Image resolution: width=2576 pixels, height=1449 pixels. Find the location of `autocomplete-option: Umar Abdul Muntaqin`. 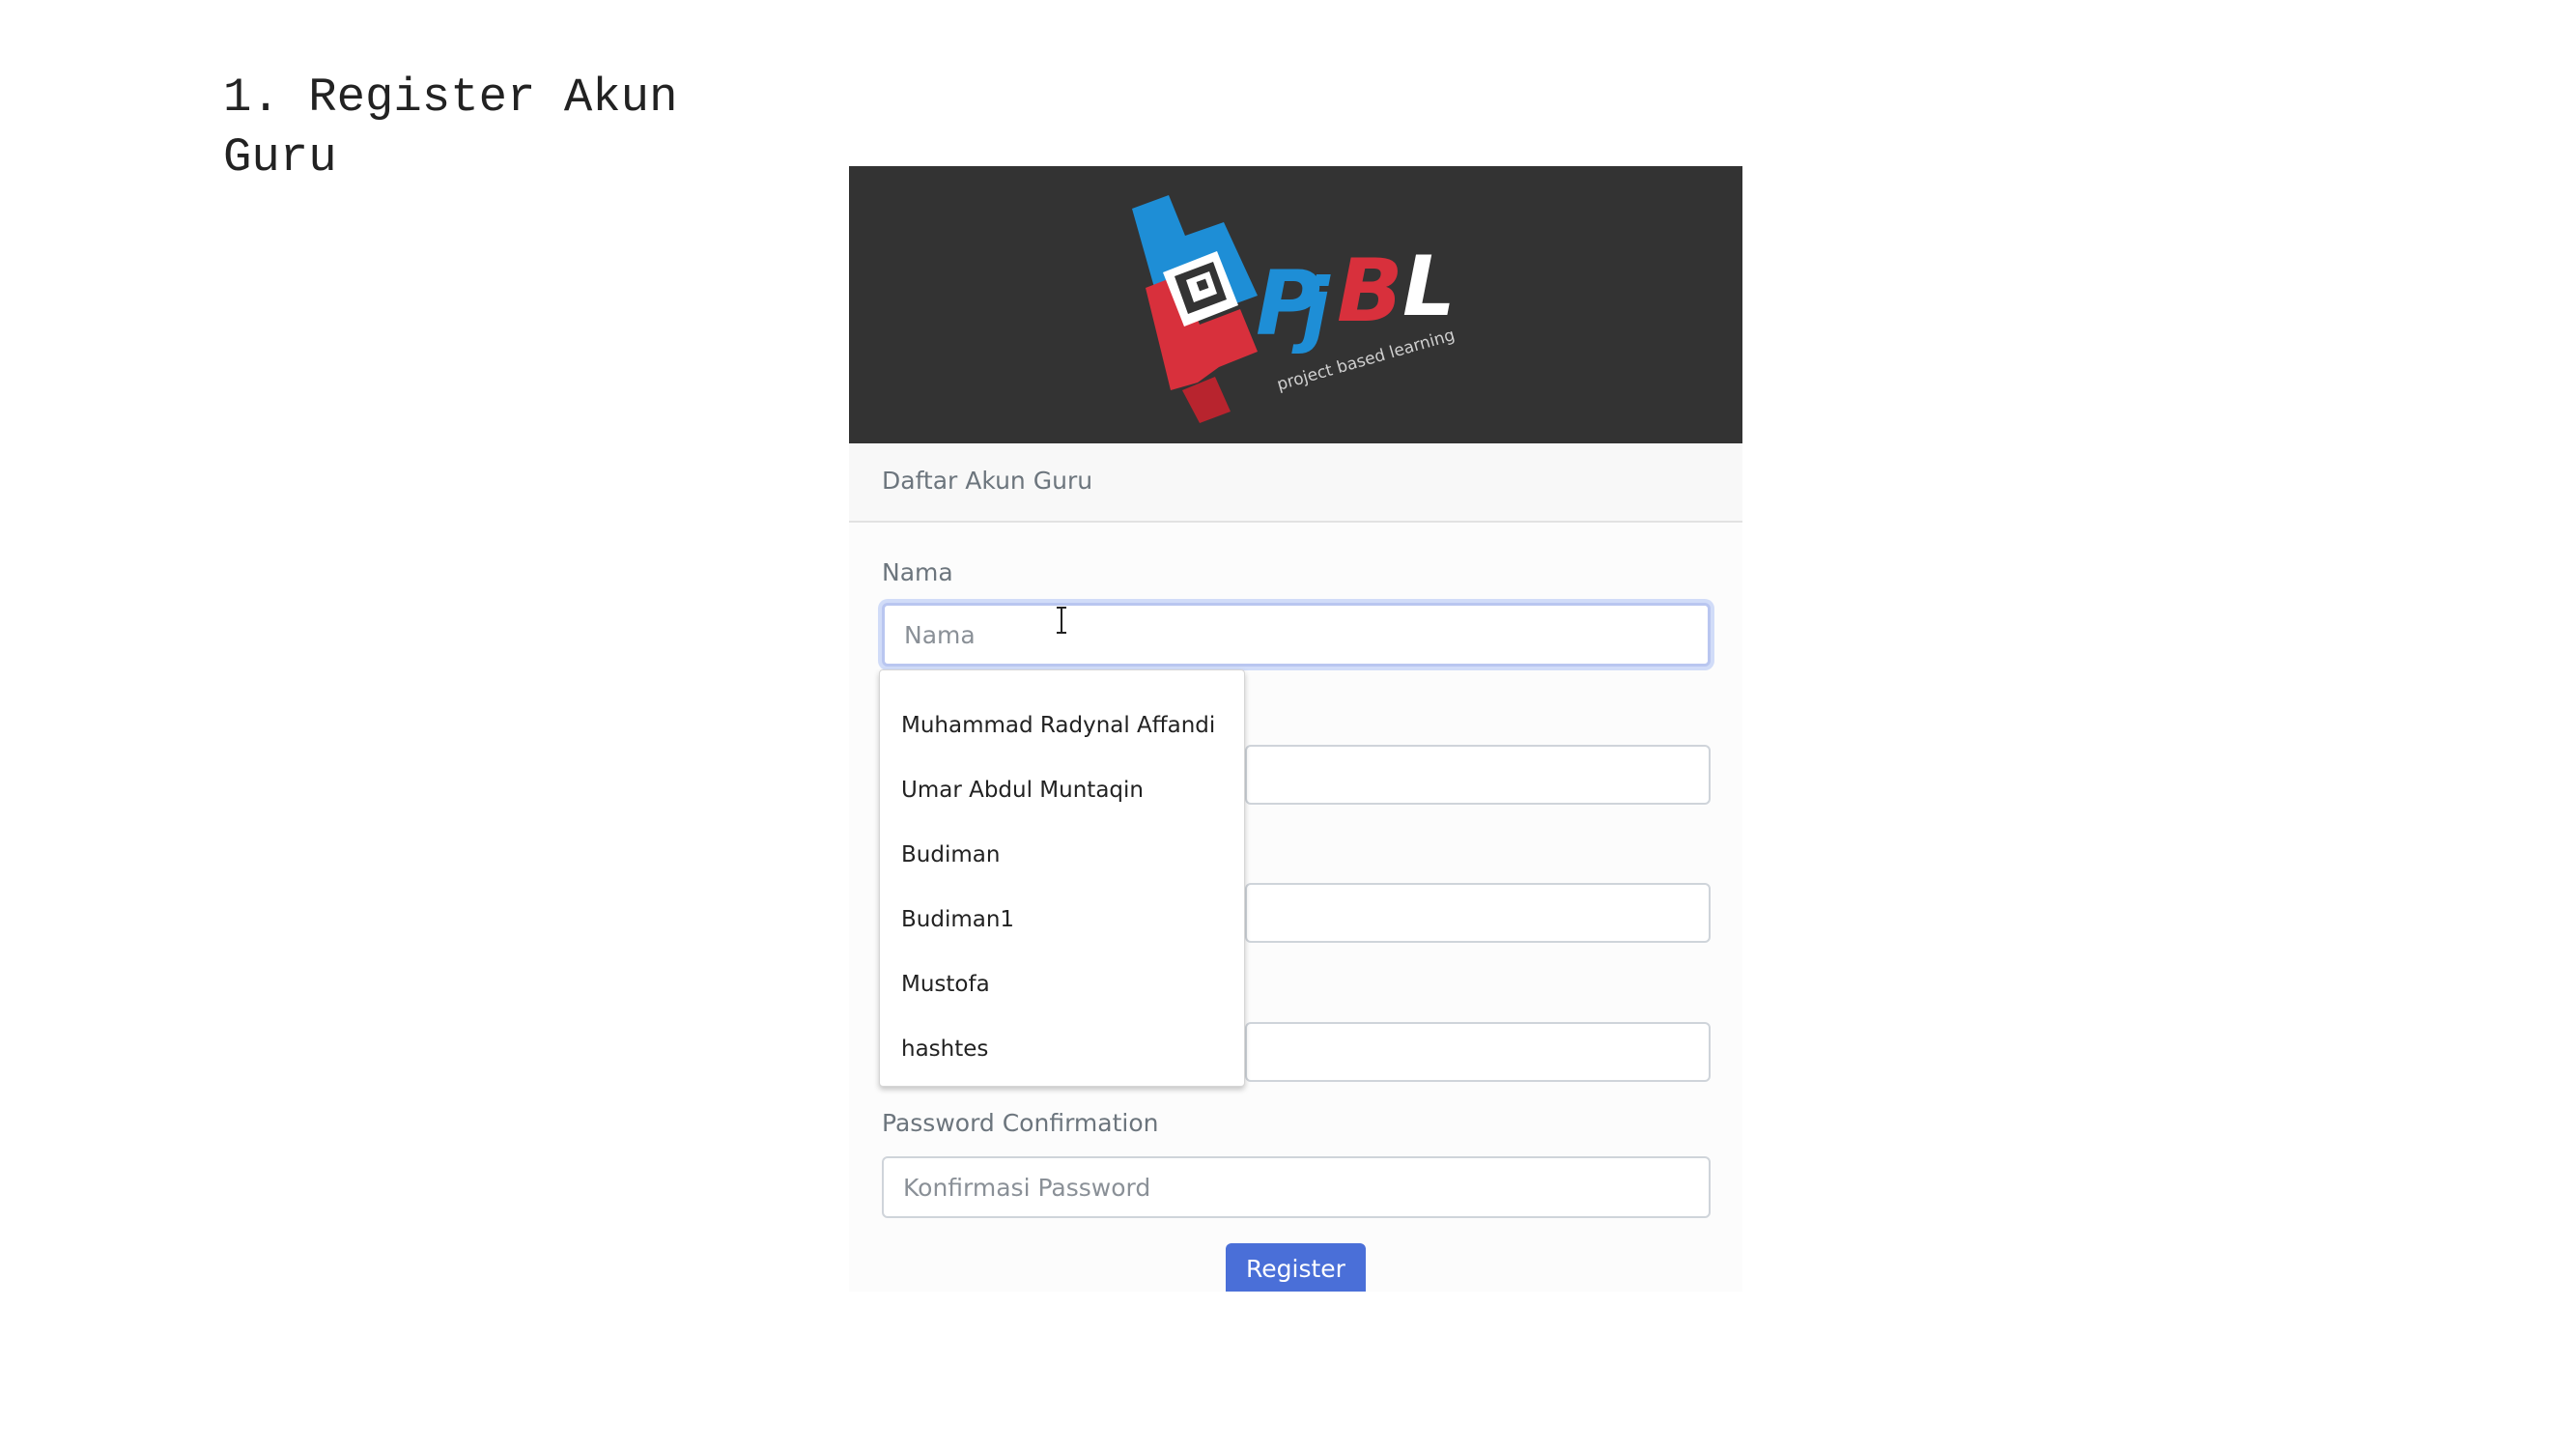

autocomplete-option: Umar Abdul Muntaqin is located at coordinates (1062, 790).